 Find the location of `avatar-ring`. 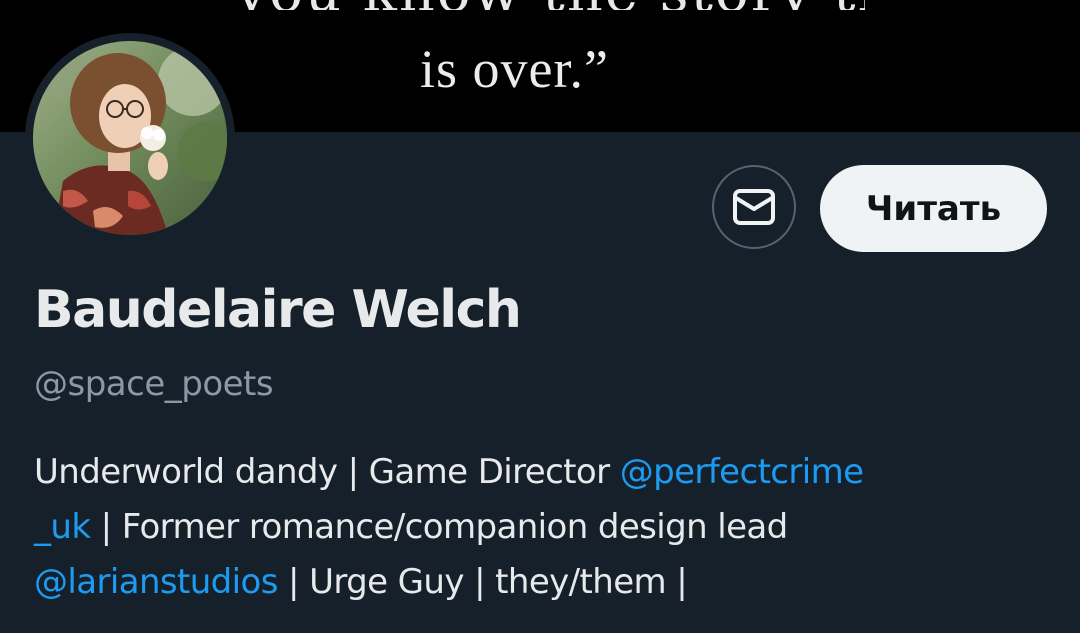

avatar-ring is located at coordinates (130, 138).